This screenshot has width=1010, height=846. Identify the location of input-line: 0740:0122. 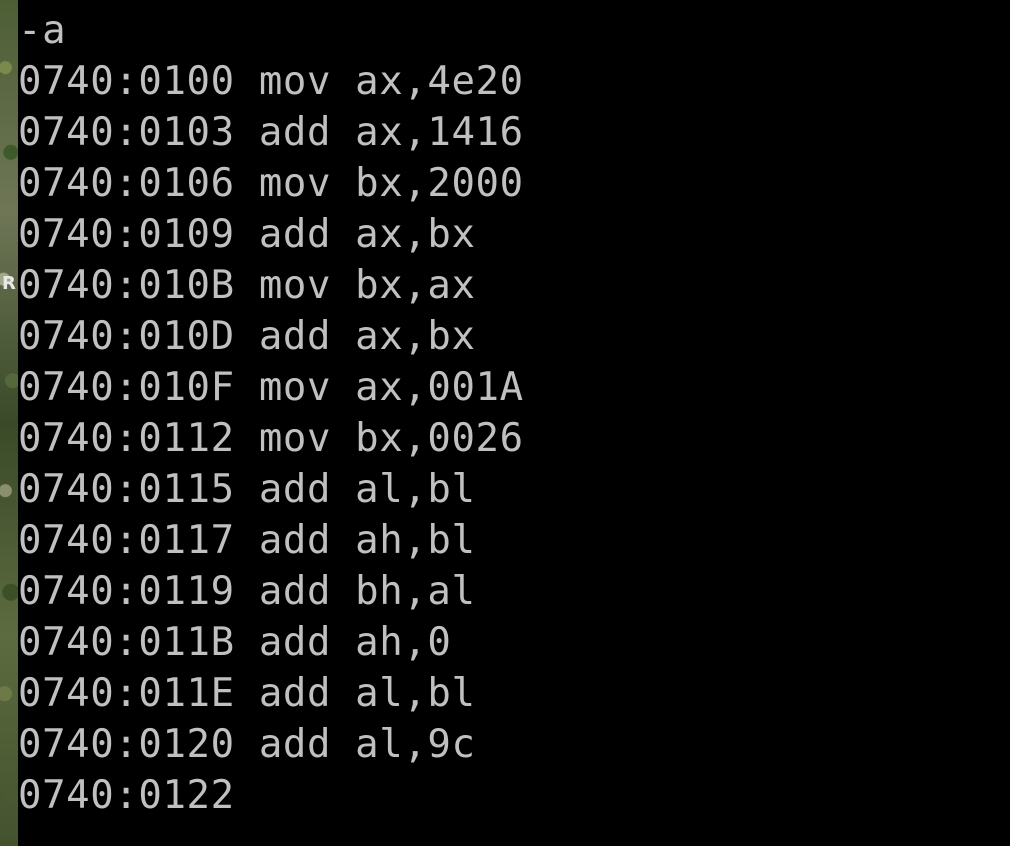
(138, 795).